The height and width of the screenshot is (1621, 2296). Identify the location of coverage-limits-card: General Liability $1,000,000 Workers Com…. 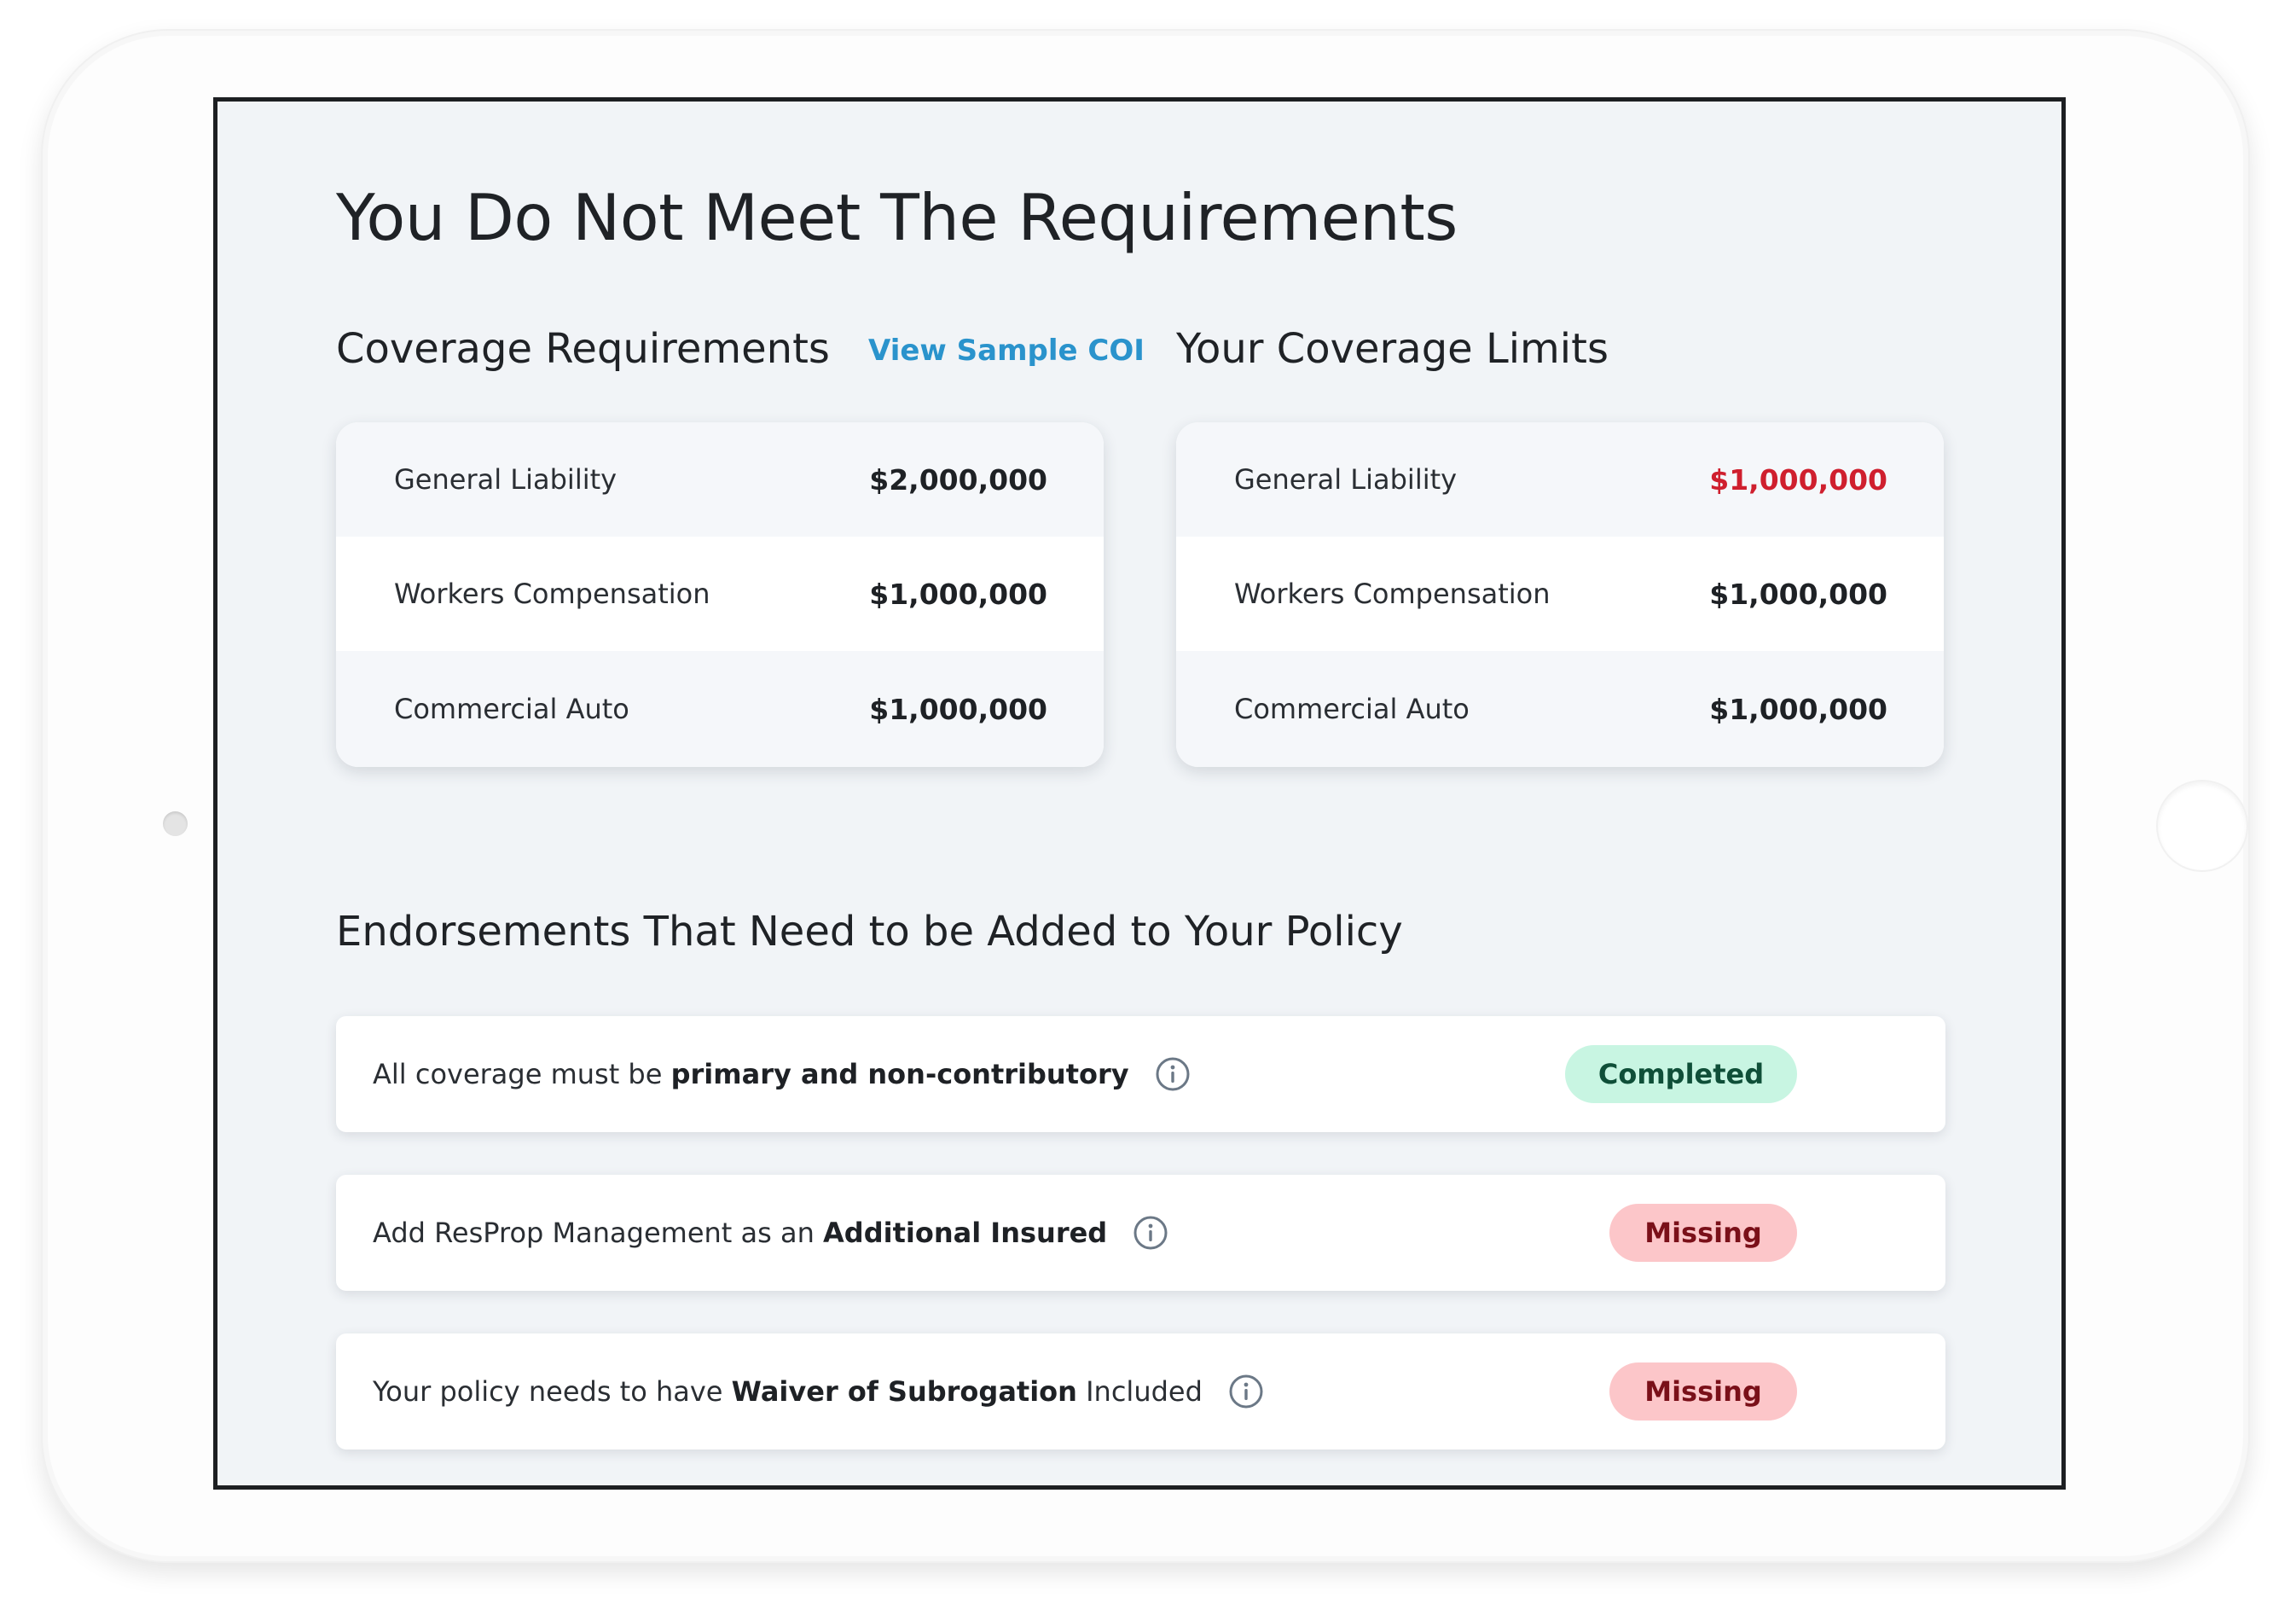
(1560, 594).